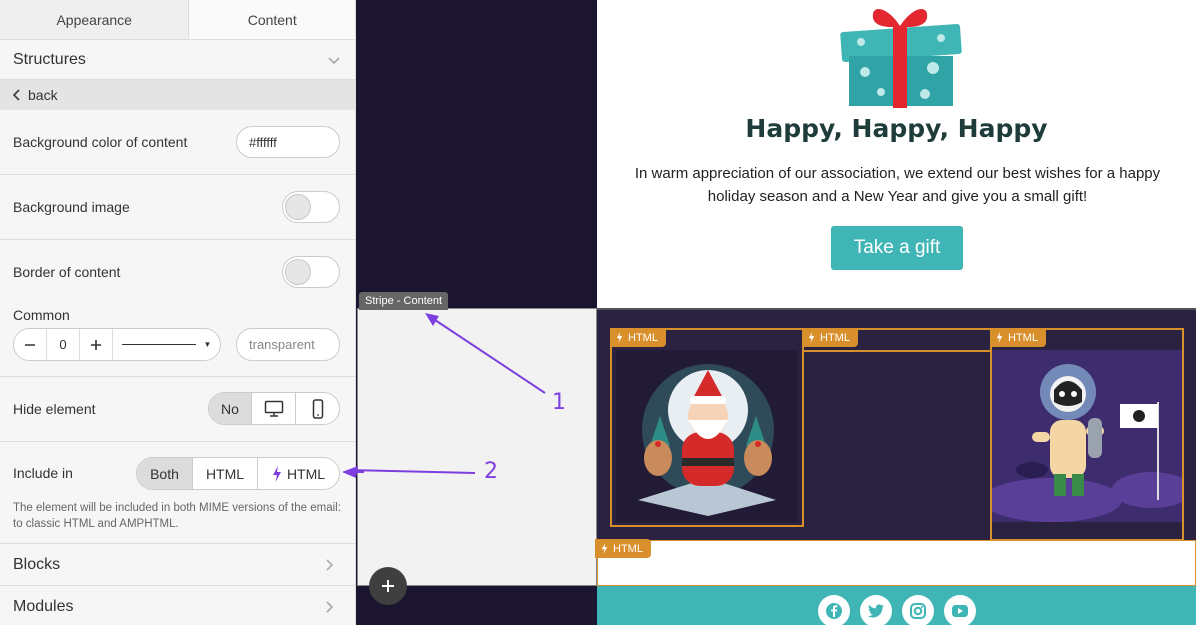 This screenshot has height=625, width=1196. I want to click on desktop-icon, so click(274, 409).